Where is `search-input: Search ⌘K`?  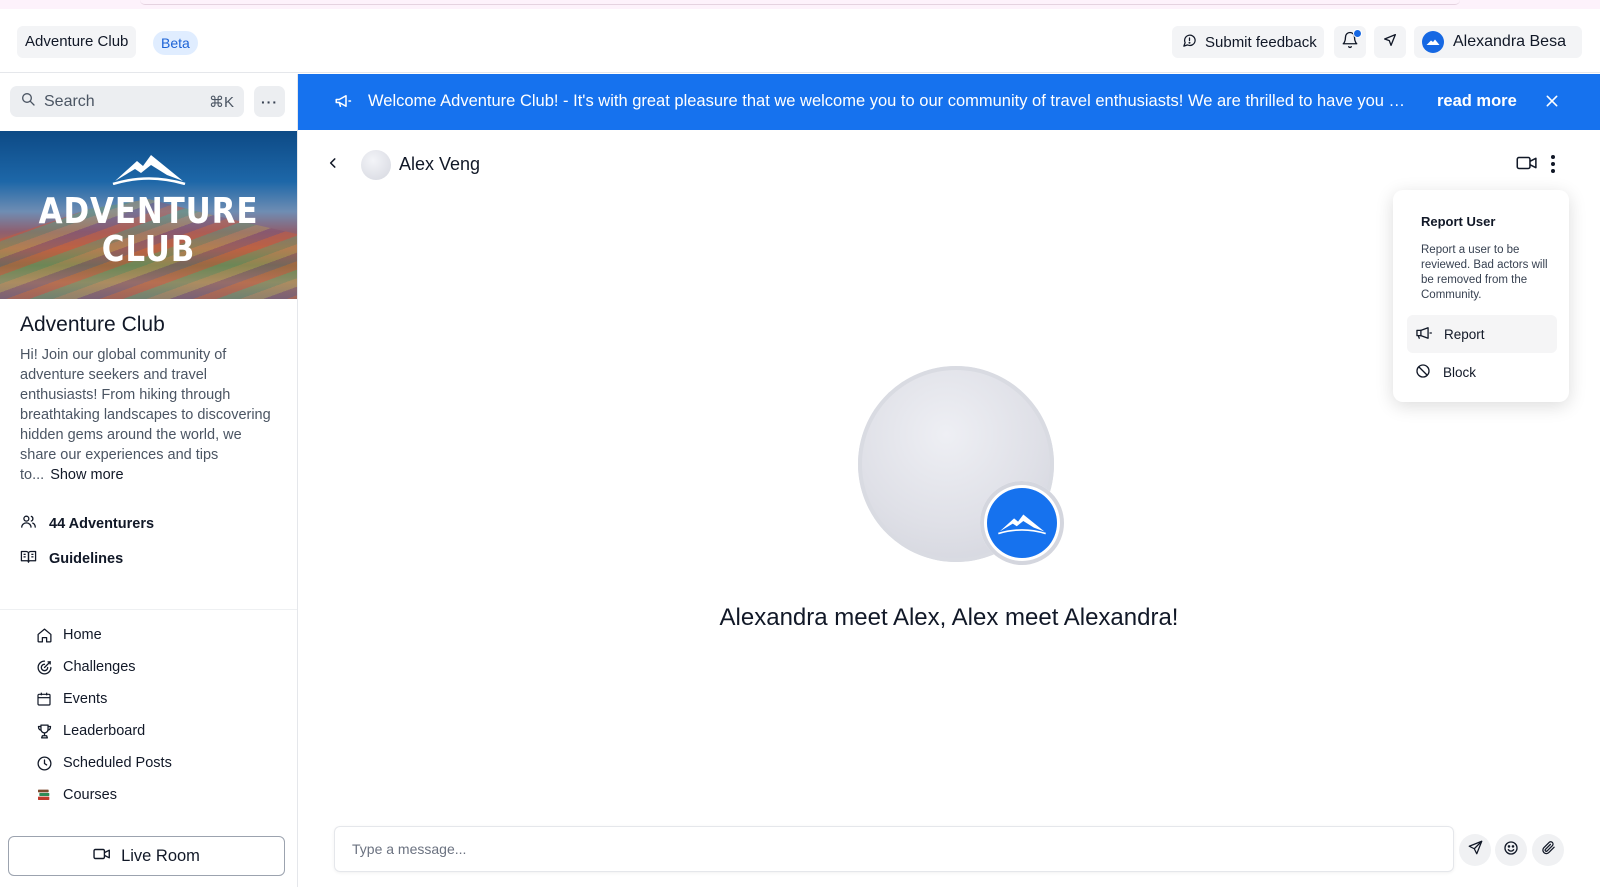
search-input: Search ⌘K is located at coordinates (127, 101).